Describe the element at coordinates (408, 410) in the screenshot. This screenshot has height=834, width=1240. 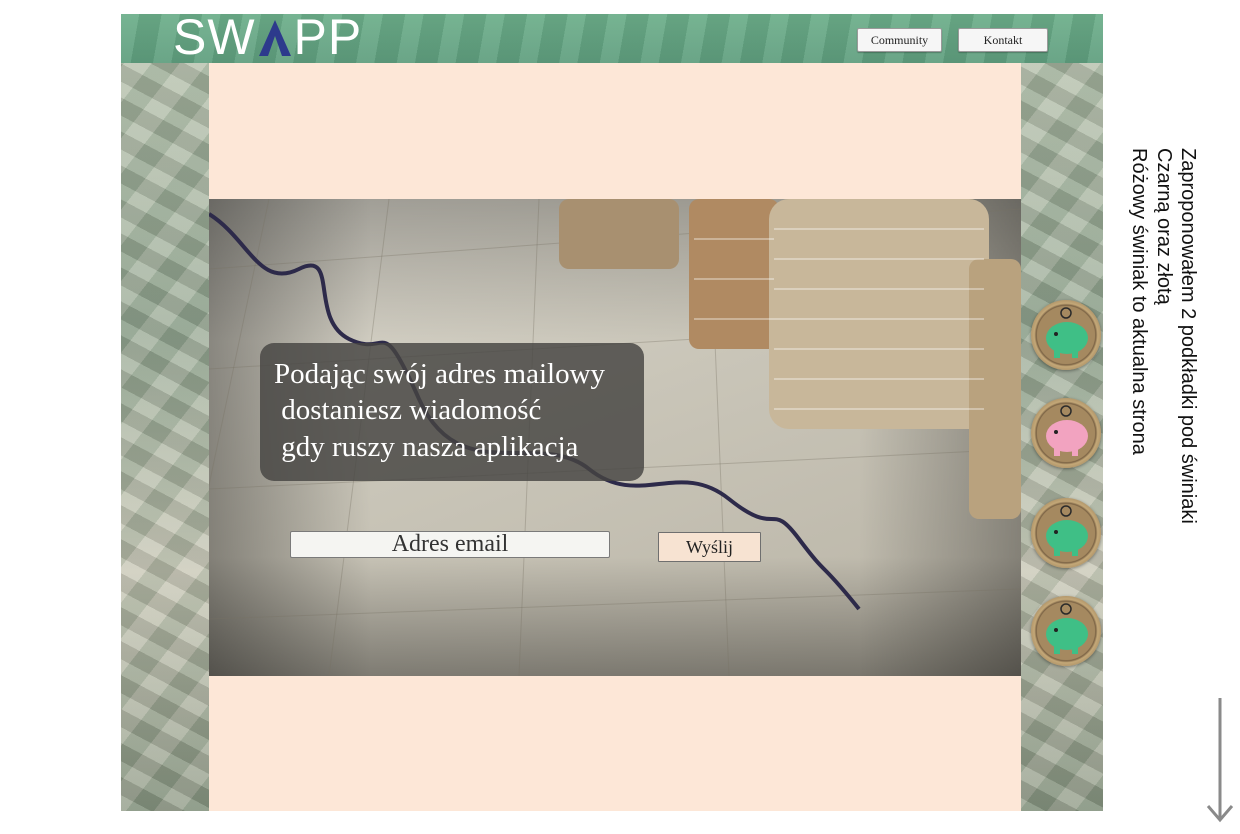
I see `info-message-line-2: dostaniesz wiadomość` at that location.